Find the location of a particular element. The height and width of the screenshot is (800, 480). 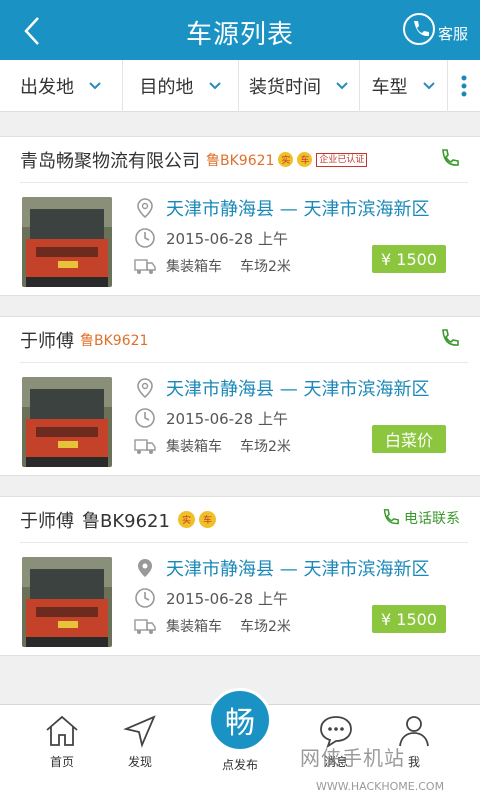

customer-service-label: 客服 is located at coordinates (452, 34).